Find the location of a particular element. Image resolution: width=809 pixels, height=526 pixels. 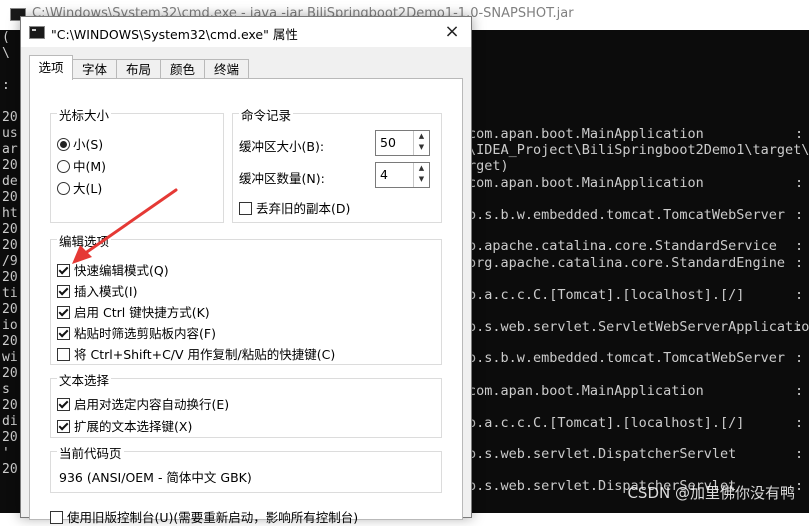

option-label: 粘贴时筛选剪贴板内容(F) is located at coordinates (145, 333).